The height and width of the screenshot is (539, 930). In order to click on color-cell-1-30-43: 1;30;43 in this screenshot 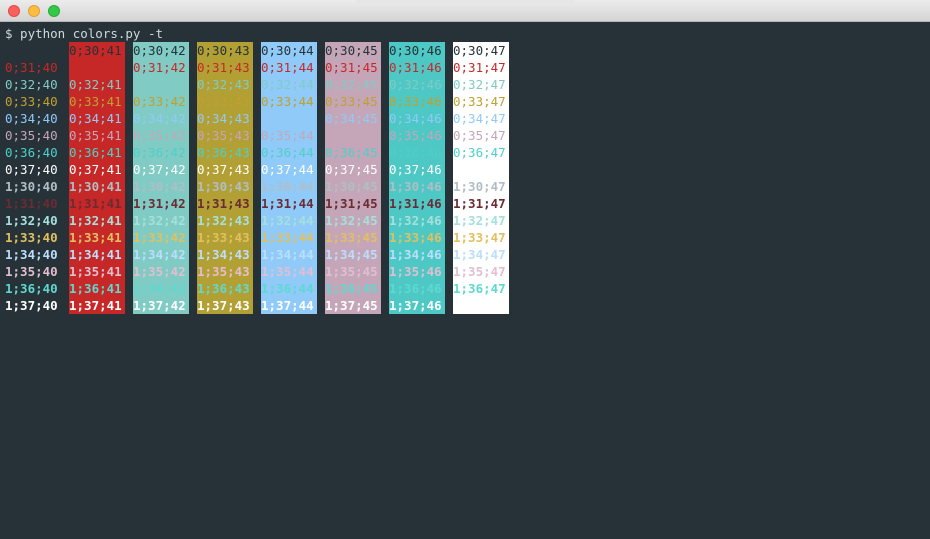, I will do `click(223, 186)`.